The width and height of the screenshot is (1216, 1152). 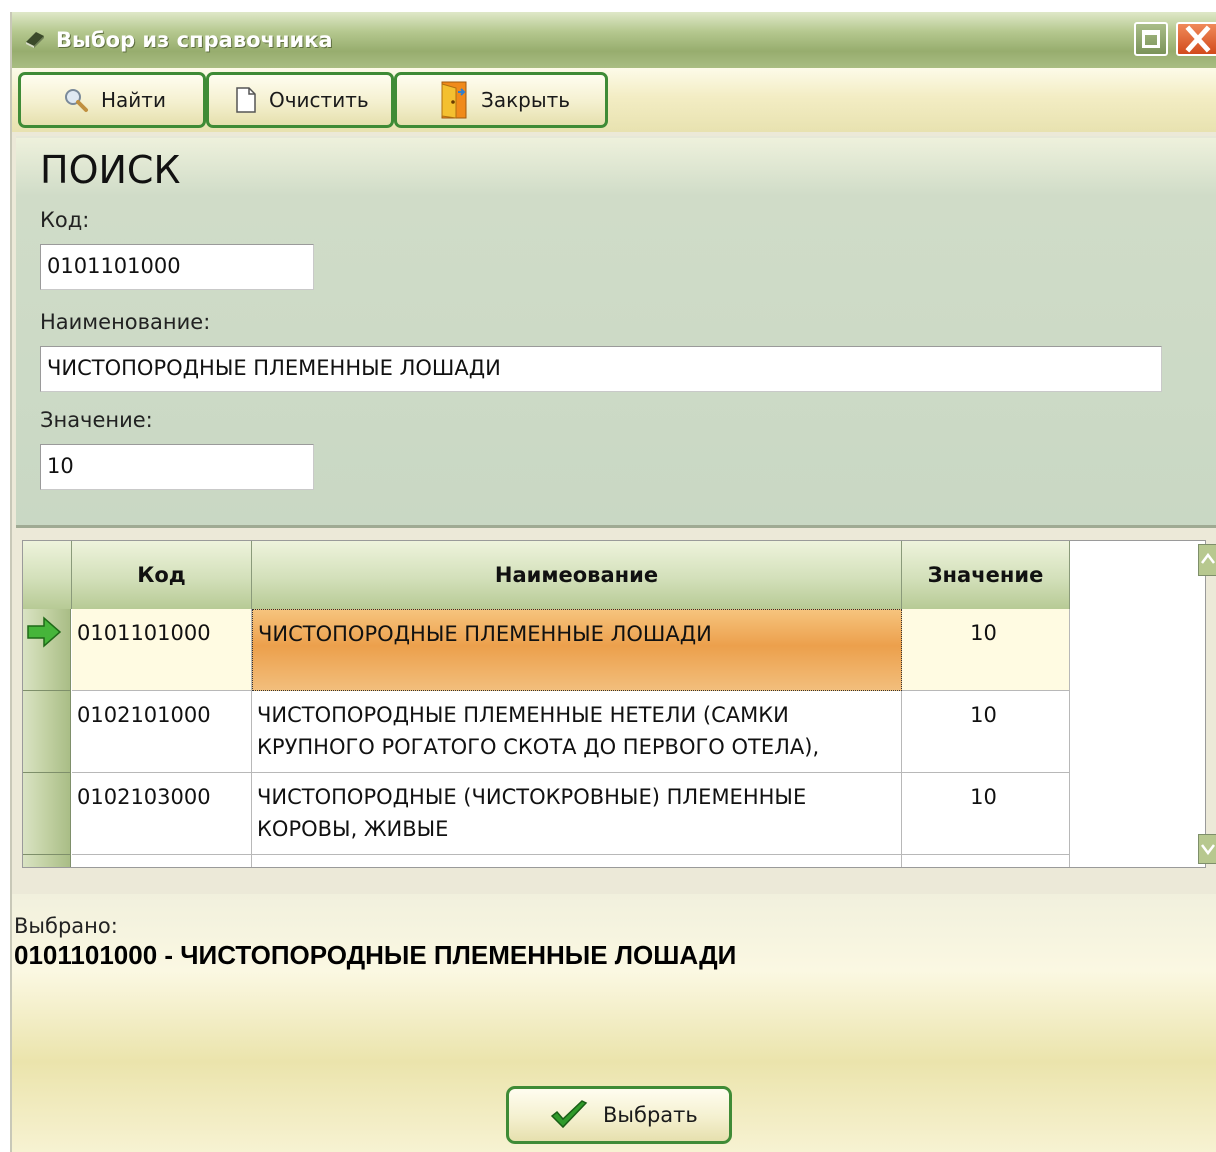 I want to click on selected-caption: Выбрано:, so click(x=66, y=926).